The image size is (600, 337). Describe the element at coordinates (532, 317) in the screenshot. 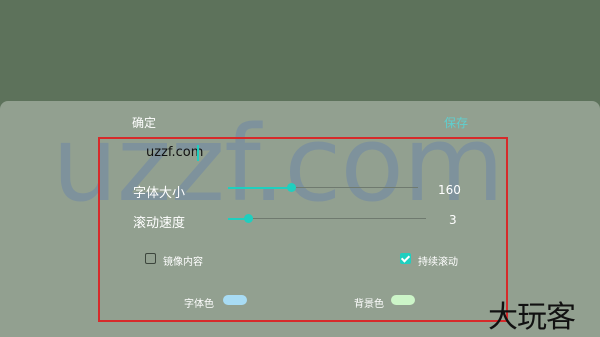

I see `site-logo: 大玩客` at that location.